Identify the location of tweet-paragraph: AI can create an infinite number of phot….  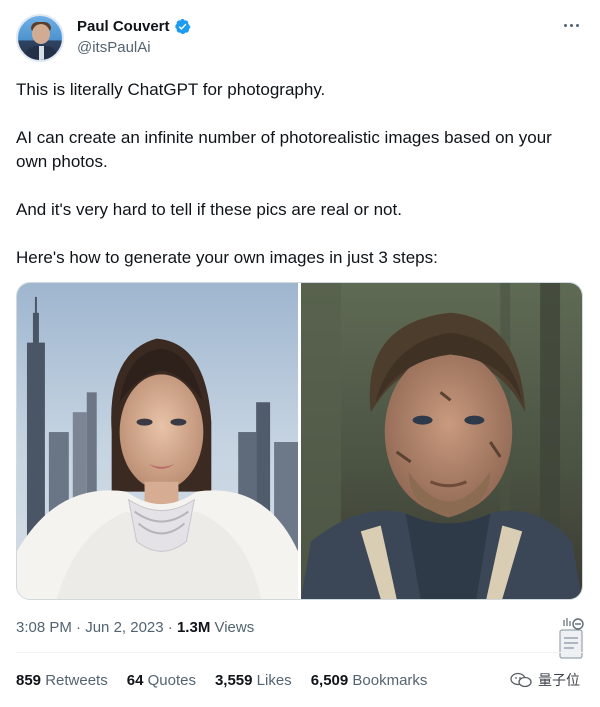
(284, 149).